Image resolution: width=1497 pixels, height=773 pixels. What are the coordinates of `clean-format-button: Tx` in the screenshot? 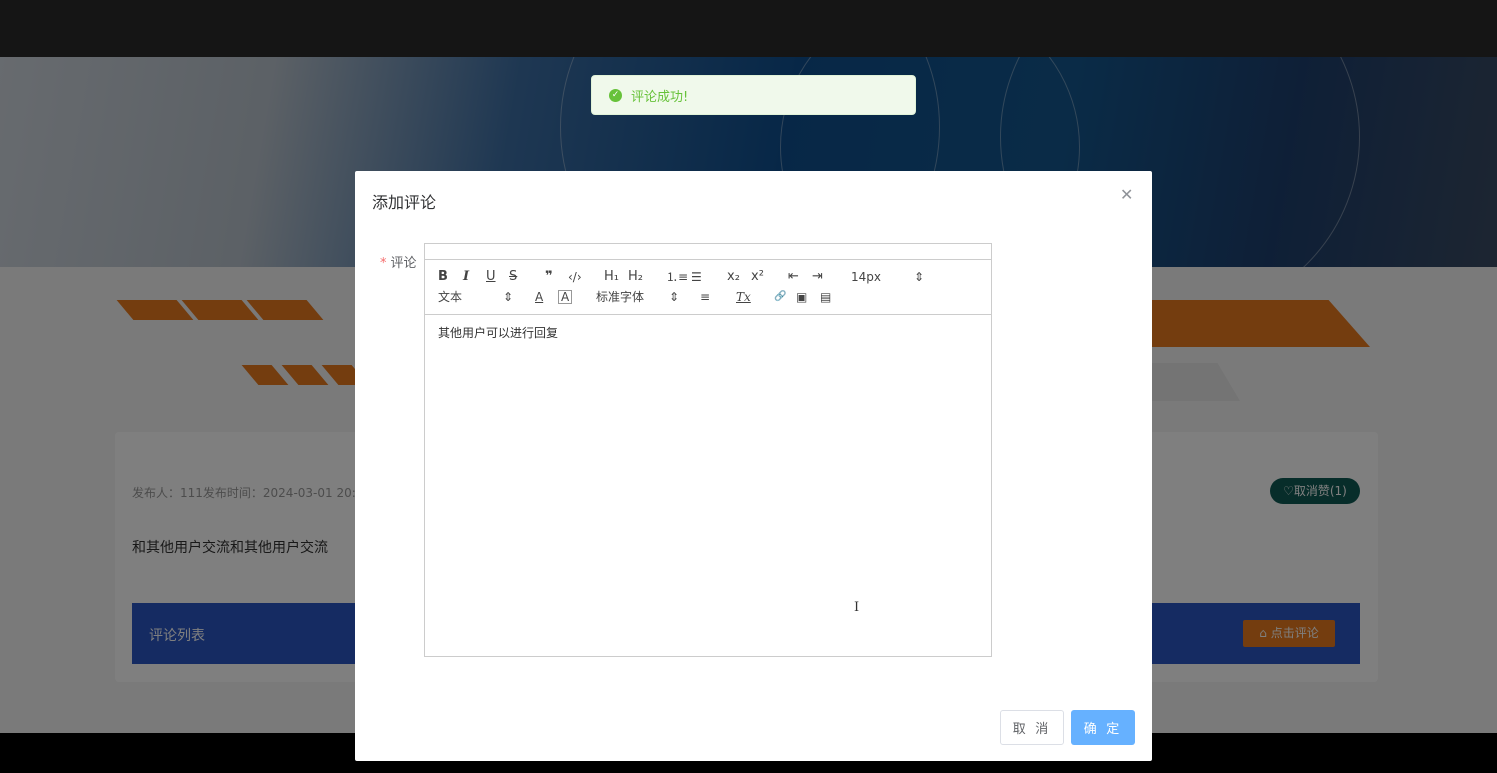 It's located at (743, 297).